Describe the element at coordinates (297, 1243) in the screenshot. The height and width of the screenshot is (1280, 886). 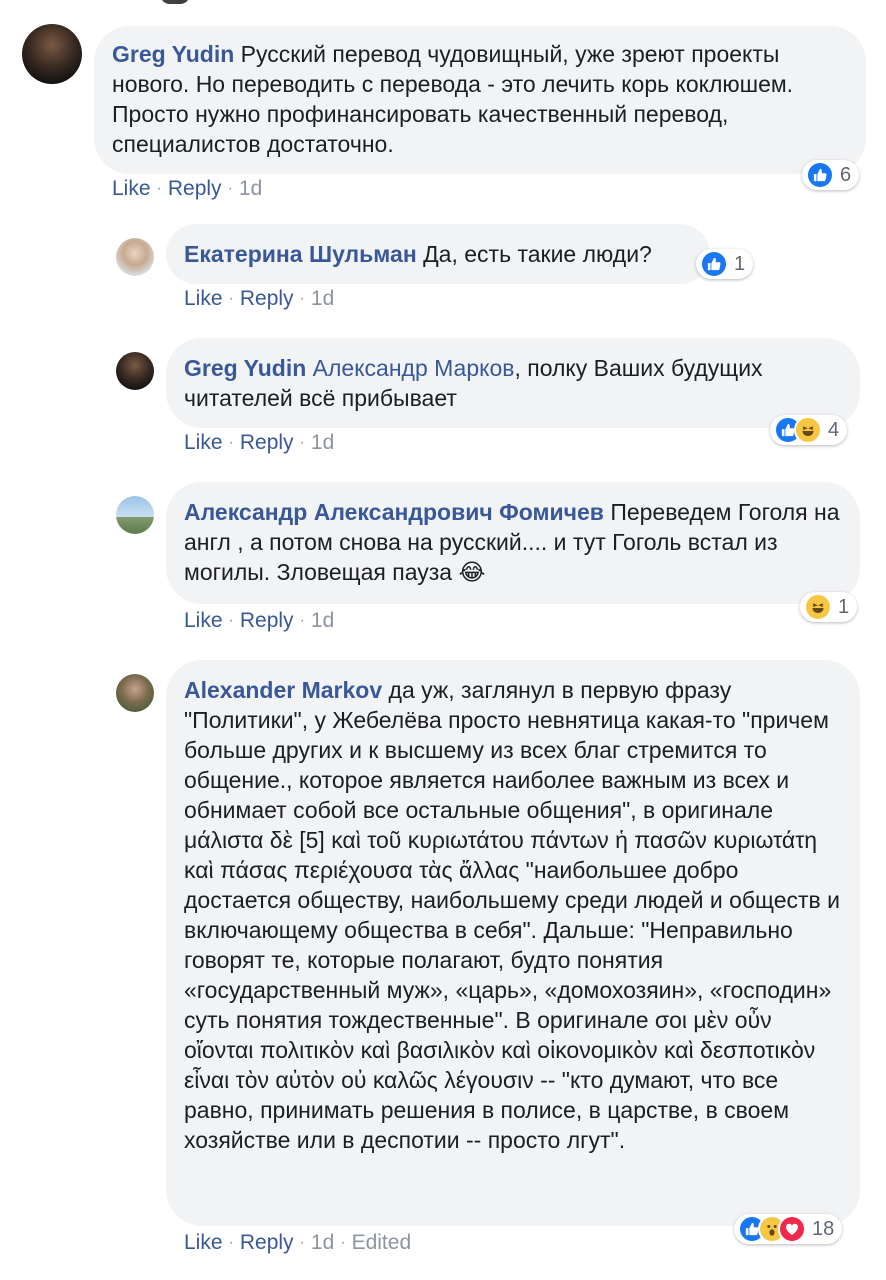
I see `comment-actions: Like · Reply · 1d · Edited` at that location.